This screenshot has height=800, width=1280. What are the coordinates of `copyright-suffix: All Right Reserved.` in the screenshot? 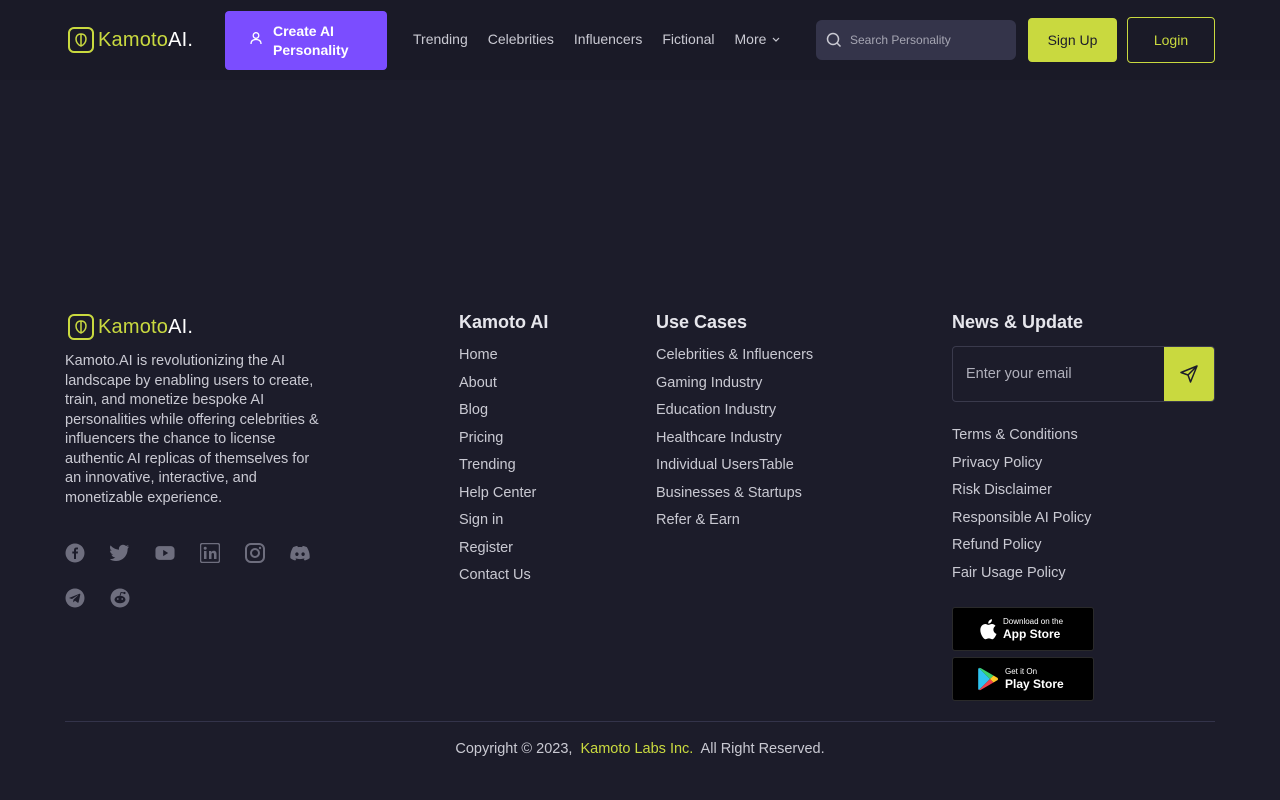 It's located at (762, 749).